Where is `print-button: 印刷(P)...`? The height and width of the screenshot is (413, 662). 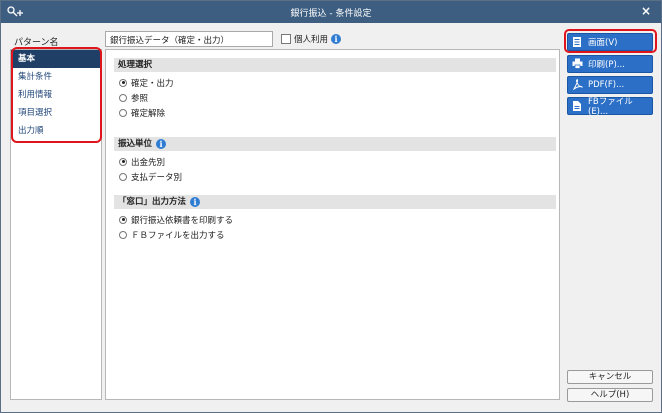 print-button: 印刷(P)... is located at coordinates (610, 64).